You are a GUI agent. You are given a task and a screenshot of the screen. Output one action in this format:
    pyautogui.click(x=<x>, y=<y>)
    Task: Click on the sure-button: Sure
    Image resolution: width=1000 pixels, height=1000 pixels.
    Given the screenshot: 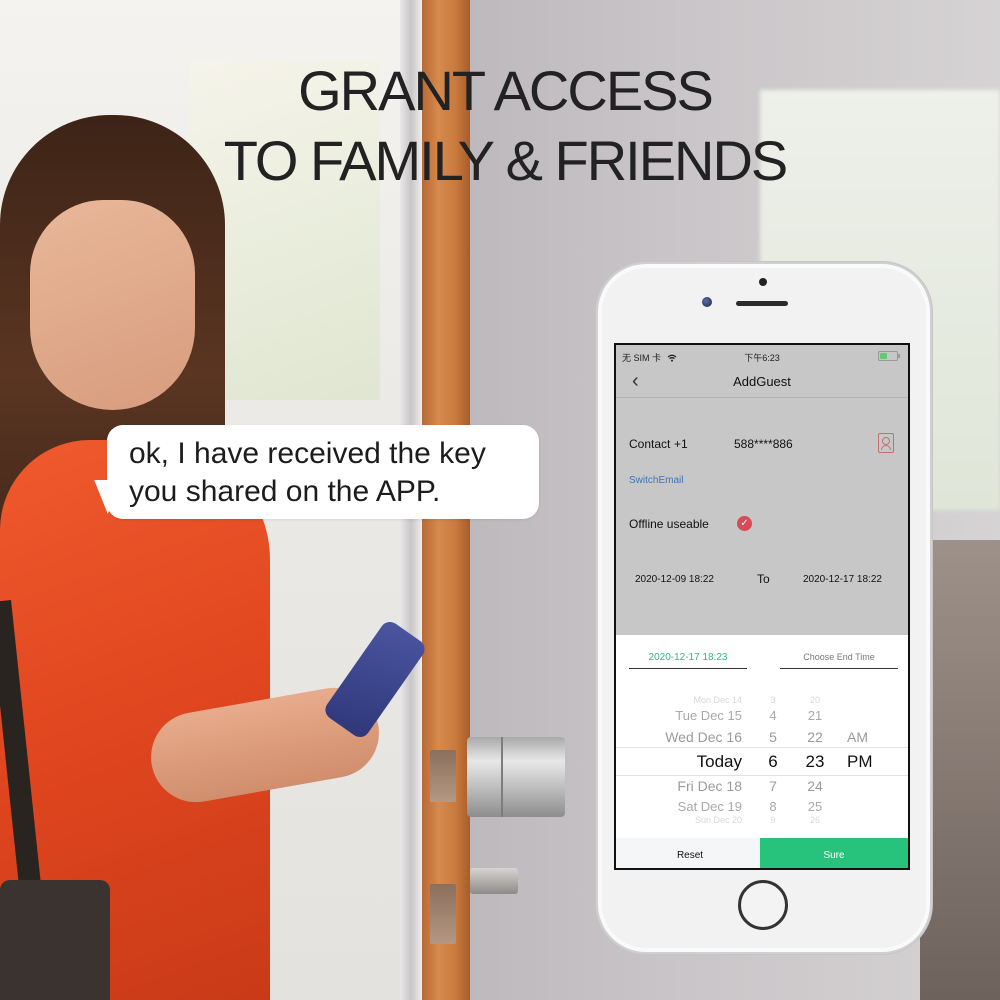 What is the action you would take?
    pyautogui.click(x=834, y=853)
    